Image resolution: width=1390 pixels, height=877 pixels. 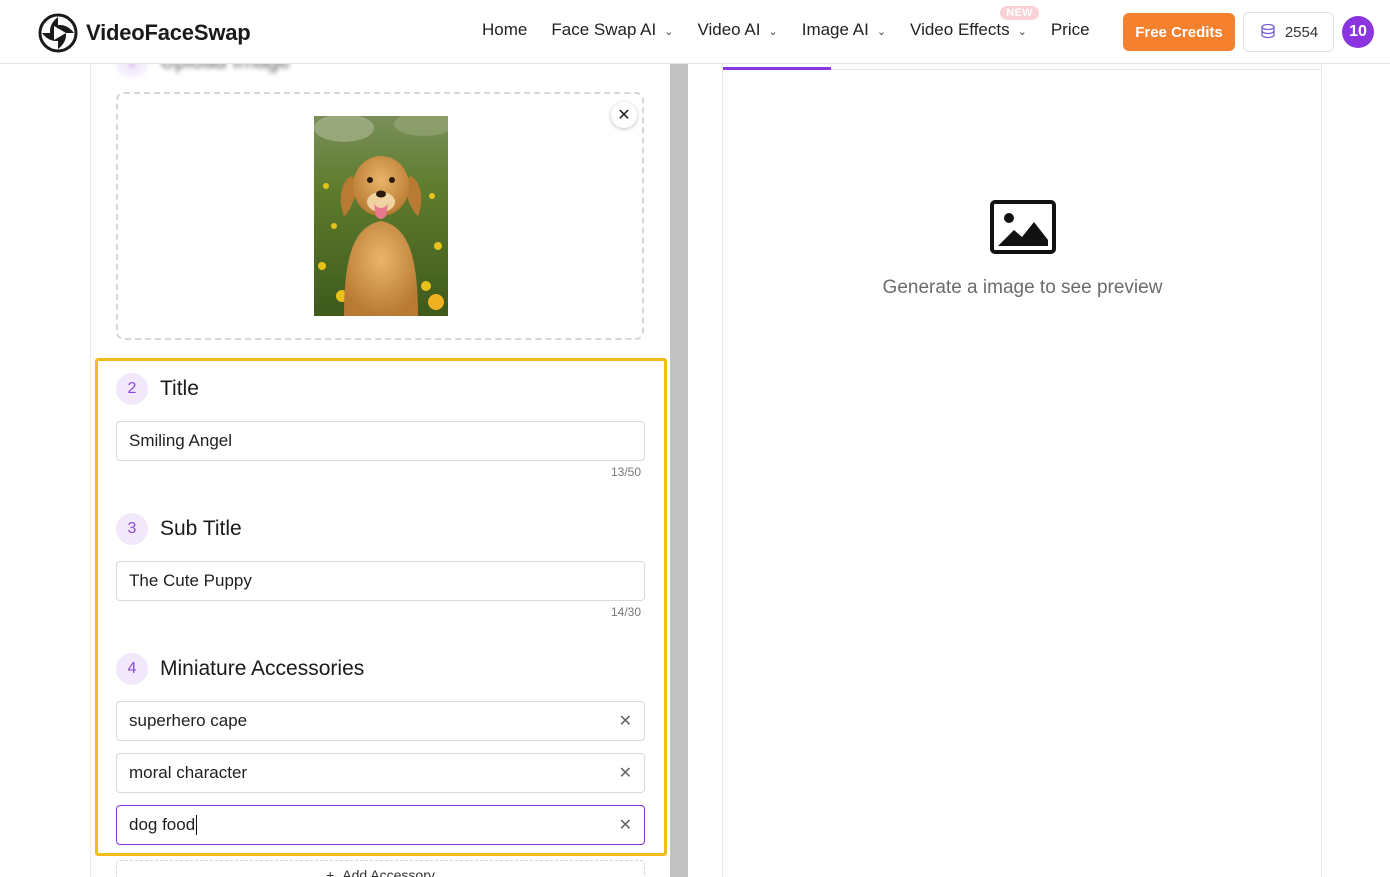 What do you see at coordinates (197, 825) in the screenshot?
I see `text-caret` at bounding box center [197, 825].